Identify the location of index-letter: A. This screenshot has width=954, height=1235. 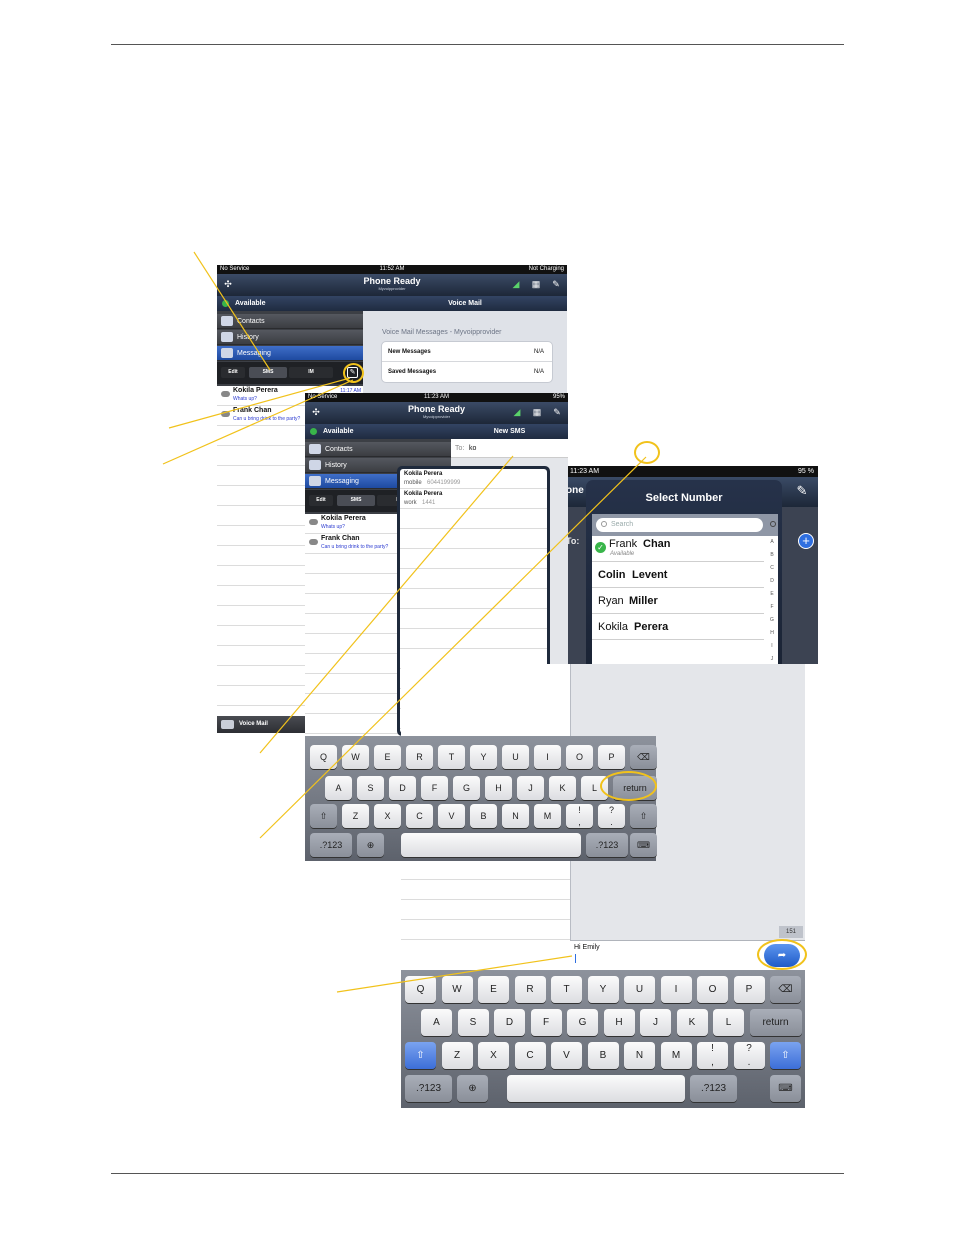
(772, 542).